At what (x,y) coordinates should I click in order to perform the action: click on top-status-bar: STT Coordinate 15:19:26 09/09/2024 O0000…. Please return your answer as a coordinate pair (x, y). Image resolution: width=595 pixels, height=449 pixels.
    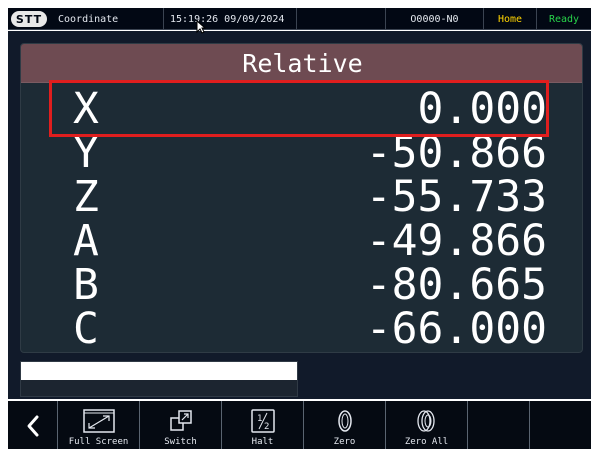
    Looking at the image, I should click on (299, 19).